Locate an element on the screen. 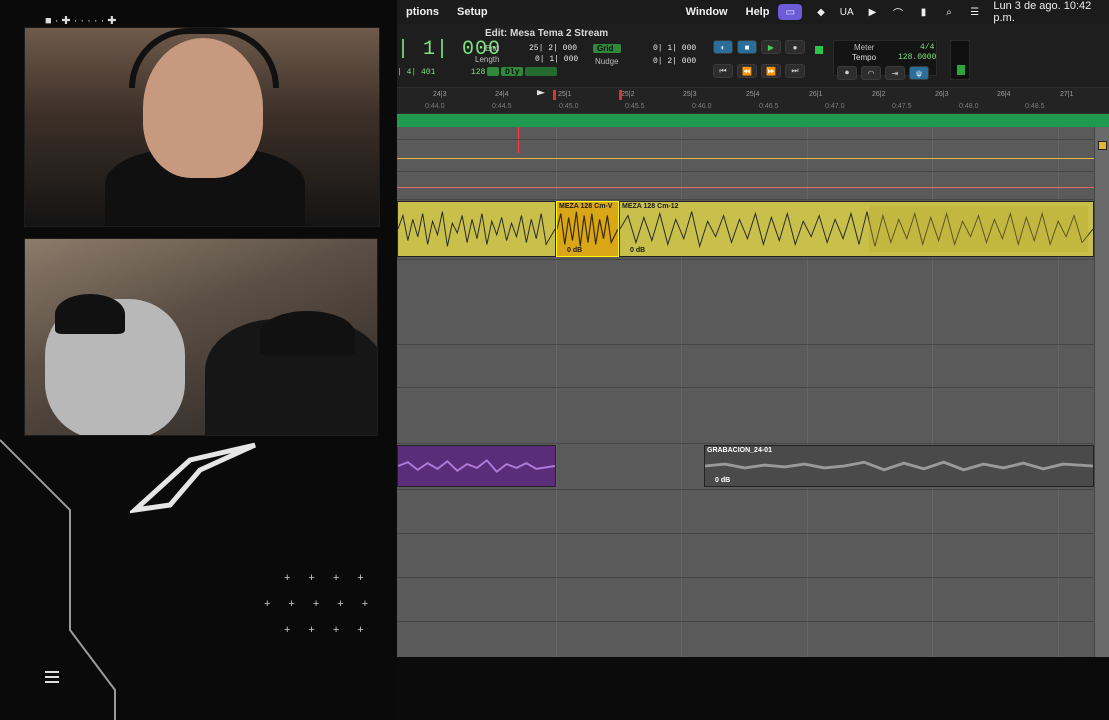 The height and width of the screenshot is (720, 1109). bar-label: 25|4 is located at coordinates (753, 94).